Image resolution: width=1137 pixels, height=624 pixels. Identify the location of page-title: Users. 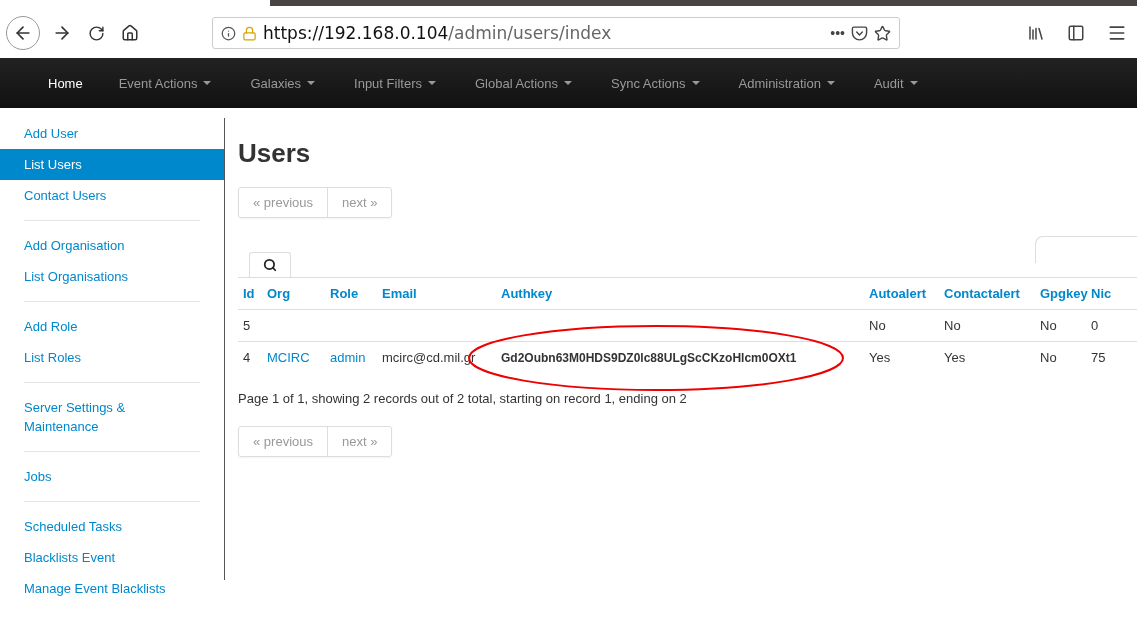
(275, 153).